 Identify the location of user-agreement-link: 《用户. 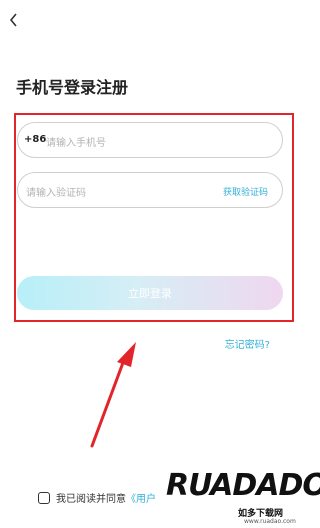
(141, 497).